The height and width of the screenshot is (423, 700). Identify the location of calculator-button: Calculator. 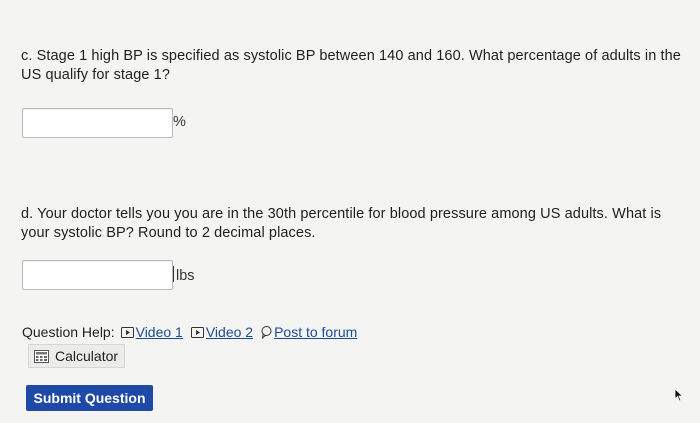
(77, 356).